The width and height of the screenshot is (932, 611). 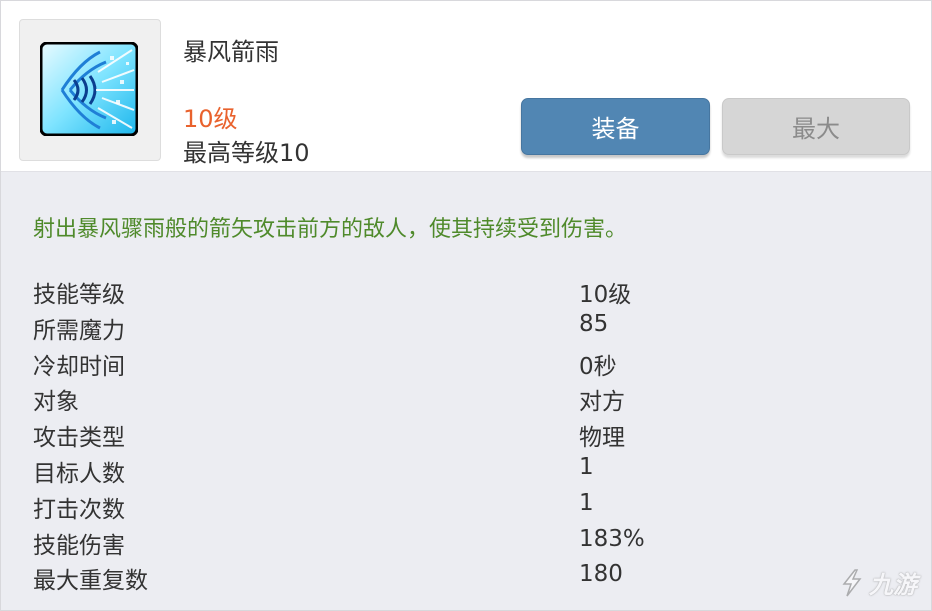 What do you see at coordinates (383, 472) in the screenshot?
I see `stat-row-target-count: 目标人数 1` at bounding box center [383, 472].